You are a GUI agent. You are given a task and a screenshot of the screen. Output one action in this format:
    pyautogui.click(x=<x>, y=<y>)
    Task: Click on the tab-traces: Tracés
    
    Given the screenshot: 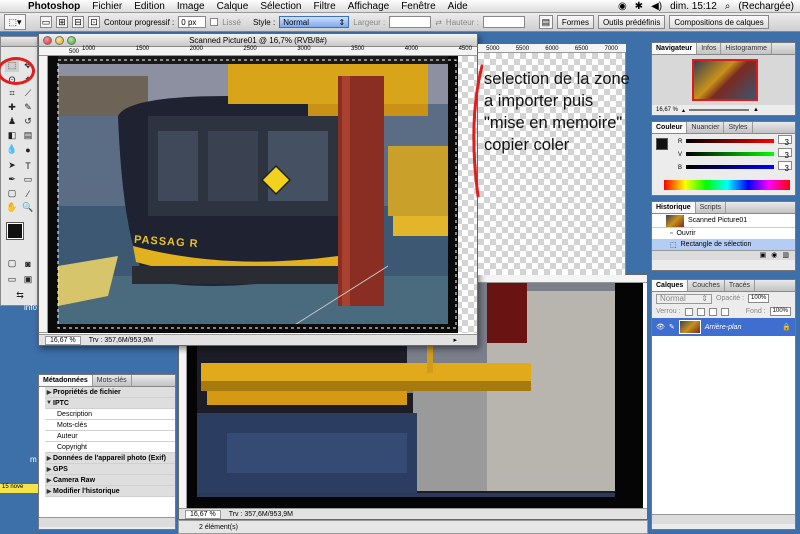 What is the action you would take?
    pyautogui.click(x=740, y=285)
    